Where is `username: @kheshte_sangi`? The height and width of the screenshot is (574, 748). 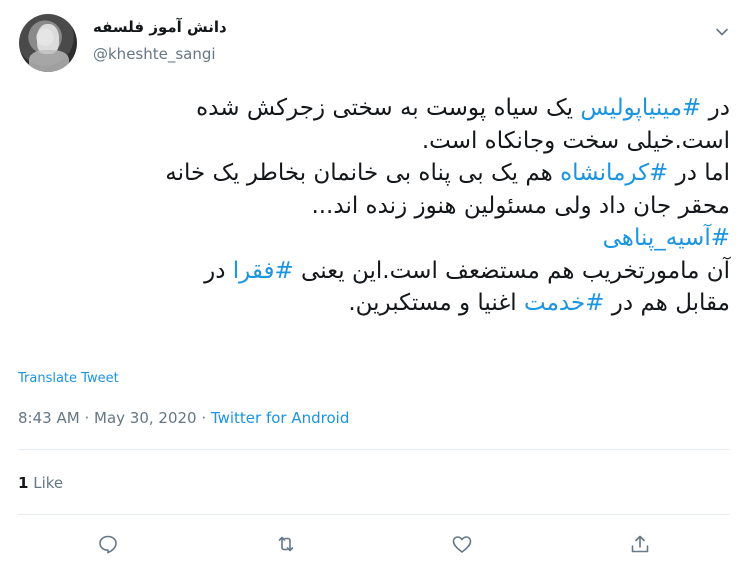 username: @kheshte_sangi is located at coordinates (154, 54).